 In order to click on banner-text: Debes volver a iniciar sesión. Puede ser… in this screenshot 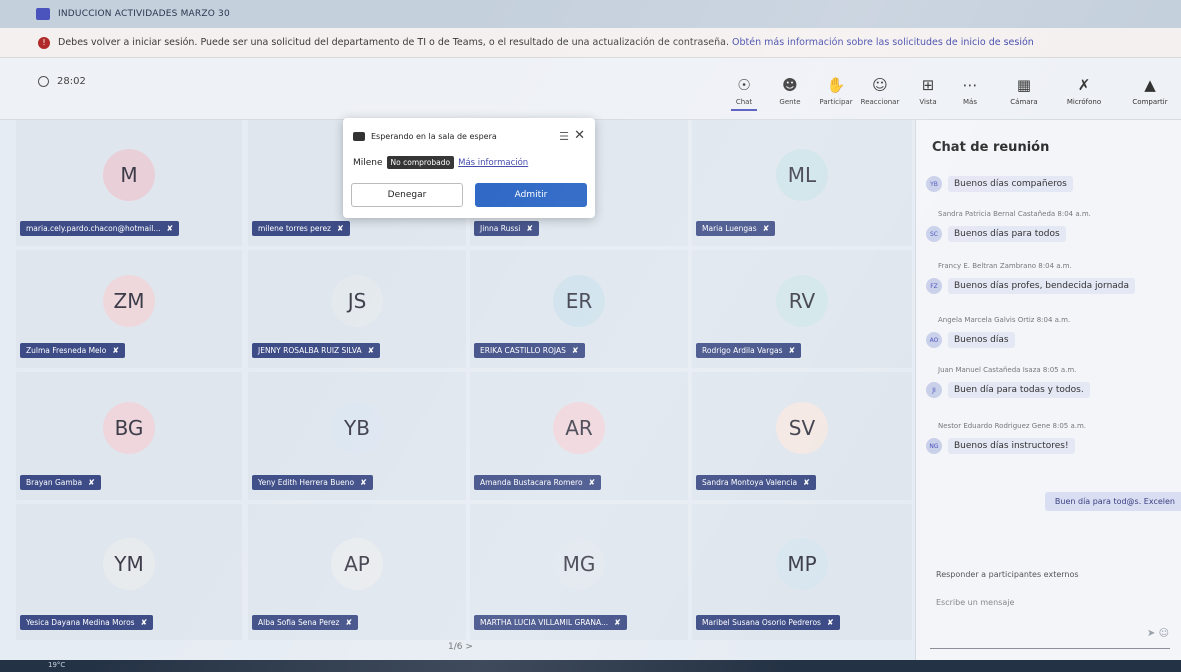, I will do `click(546, 42)`.